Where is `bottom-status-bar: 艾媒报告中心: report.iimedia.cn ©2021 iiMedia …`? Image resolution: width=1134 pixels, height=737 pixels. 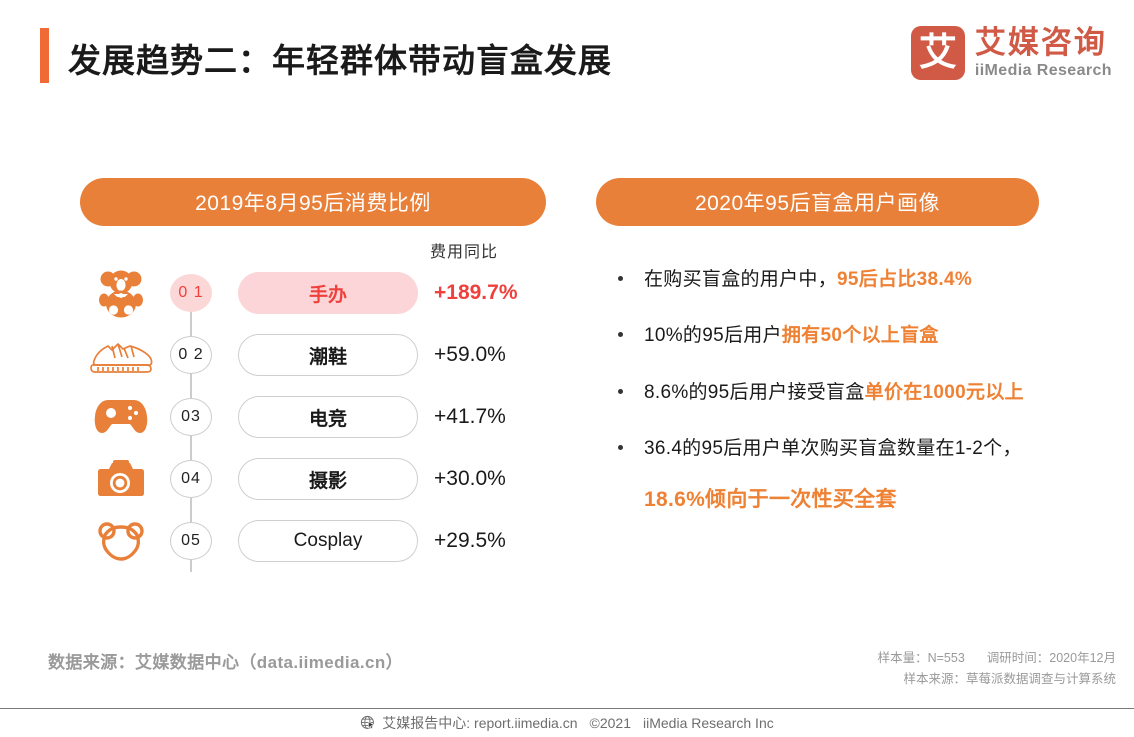
bottom-status-bar: 艾媒报告中心: report.iimedia.cn ©2021 iiMedia … is located at coordinates (567, 722).